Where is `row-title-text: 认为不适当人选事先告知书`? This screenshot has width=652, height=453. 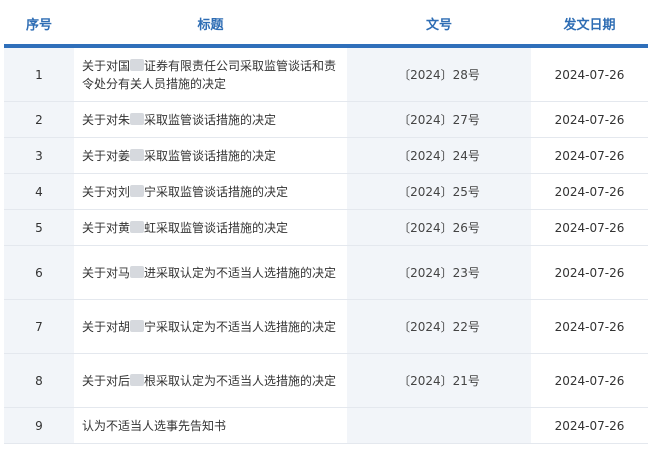
row-title-text: 认为不适当人选事先告知书 is located at coordinates (154, 425).